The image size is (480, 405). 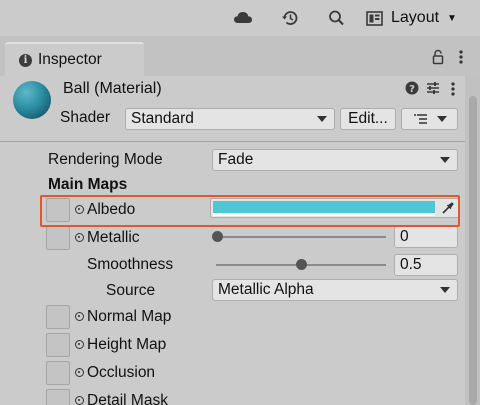 I want to click on detail-mask-label: Detail Mask, so click(x=127, y=398).